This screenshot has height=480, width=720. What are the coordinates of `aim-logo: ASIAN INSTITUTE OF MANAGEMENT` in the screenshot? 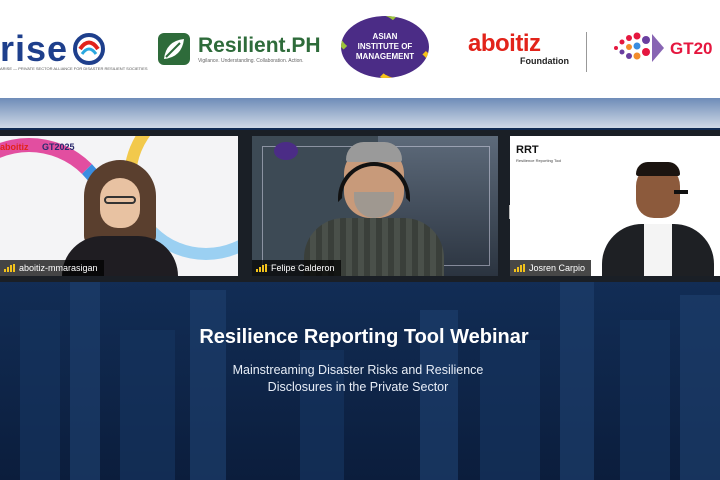 It's located at (385, 47).